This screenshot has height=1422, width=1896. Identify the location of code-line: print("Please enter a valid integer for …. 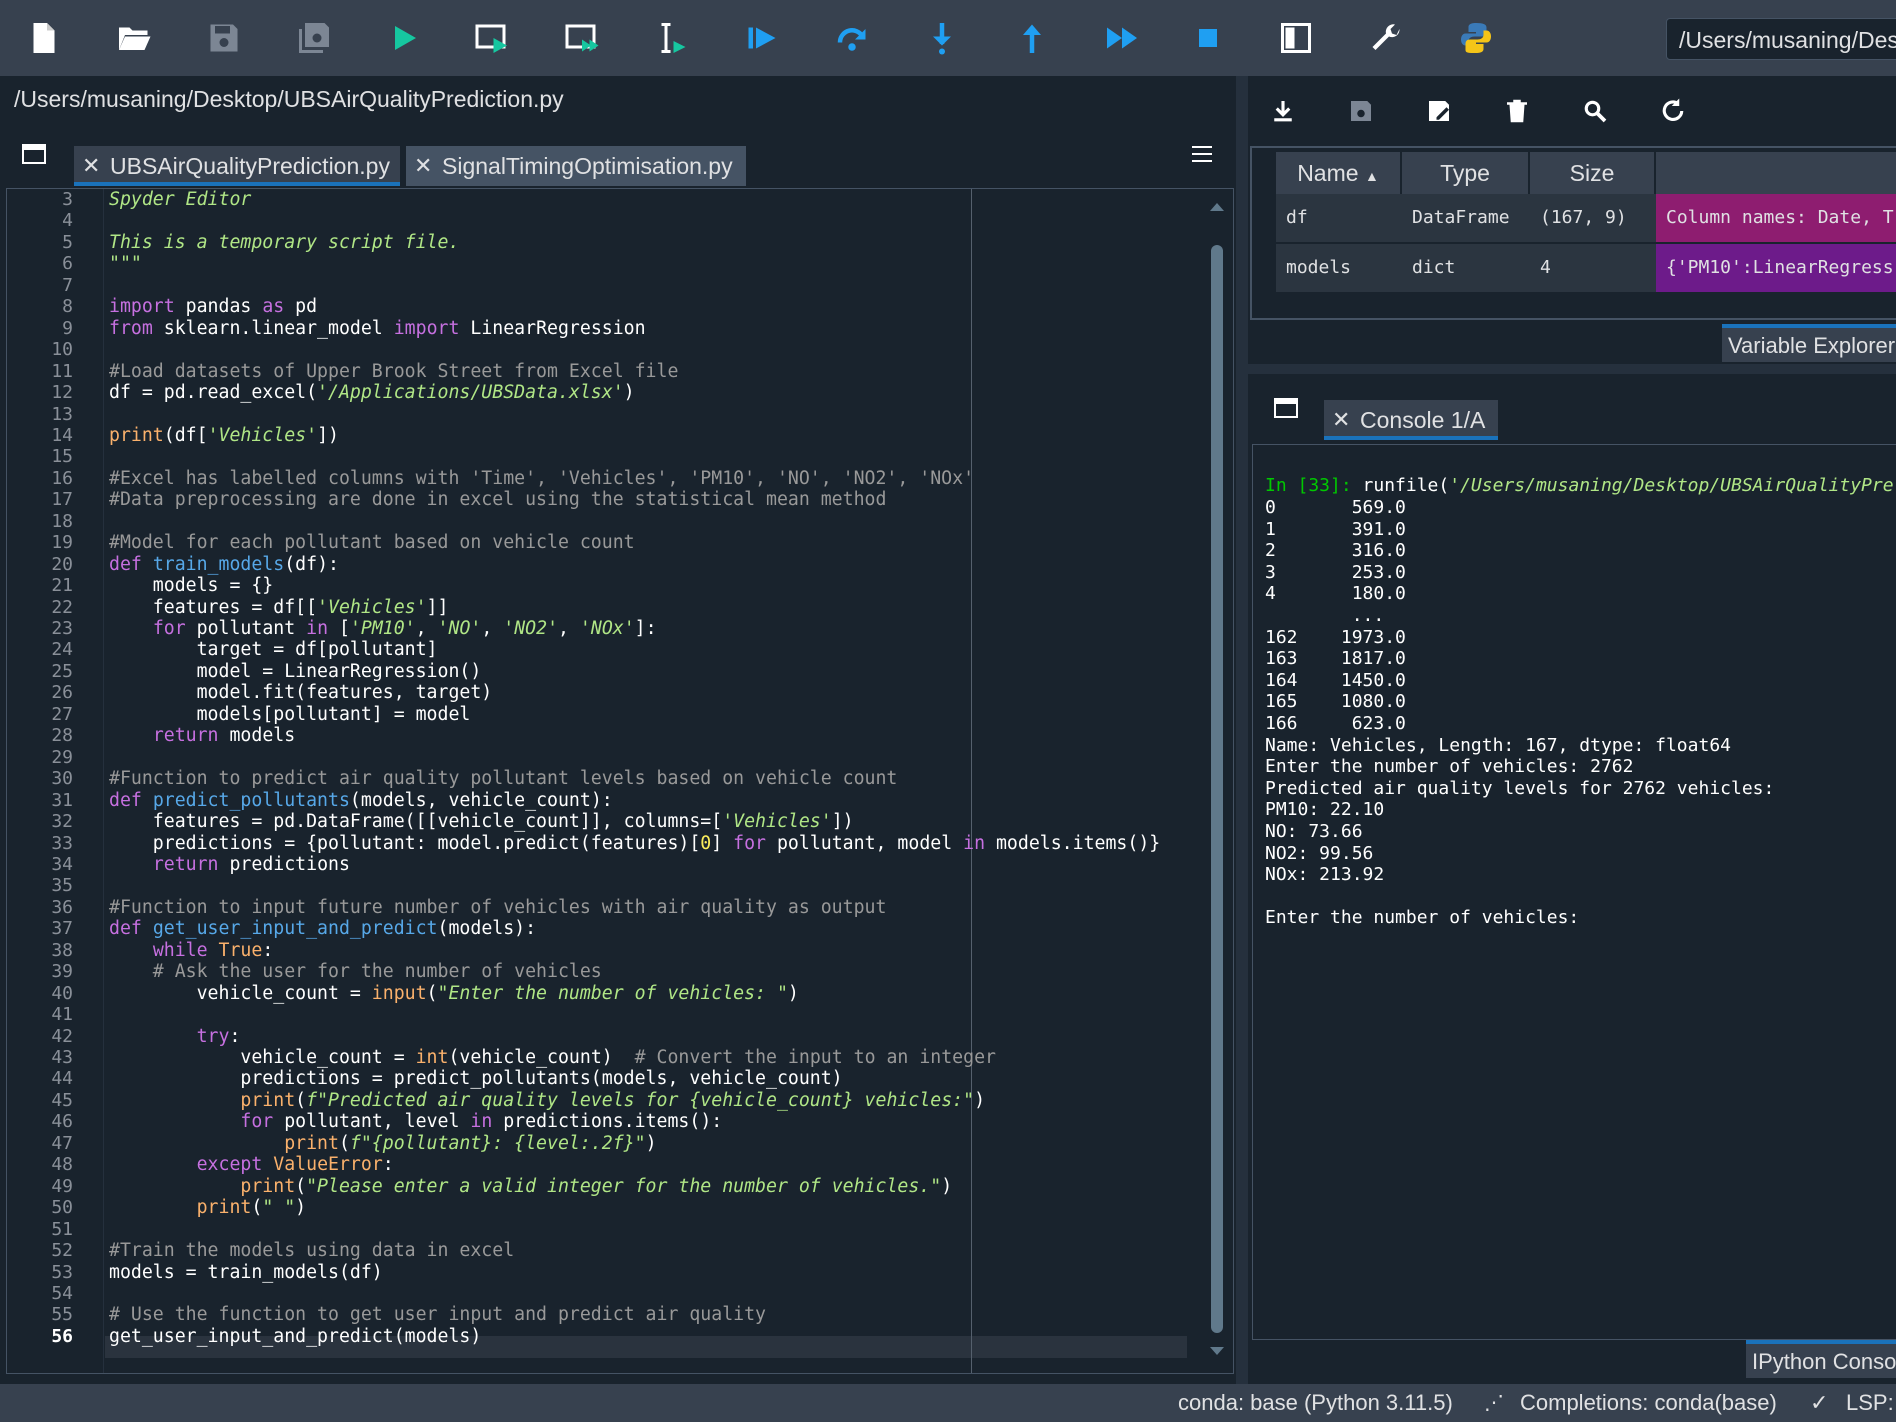
(530, 1186).